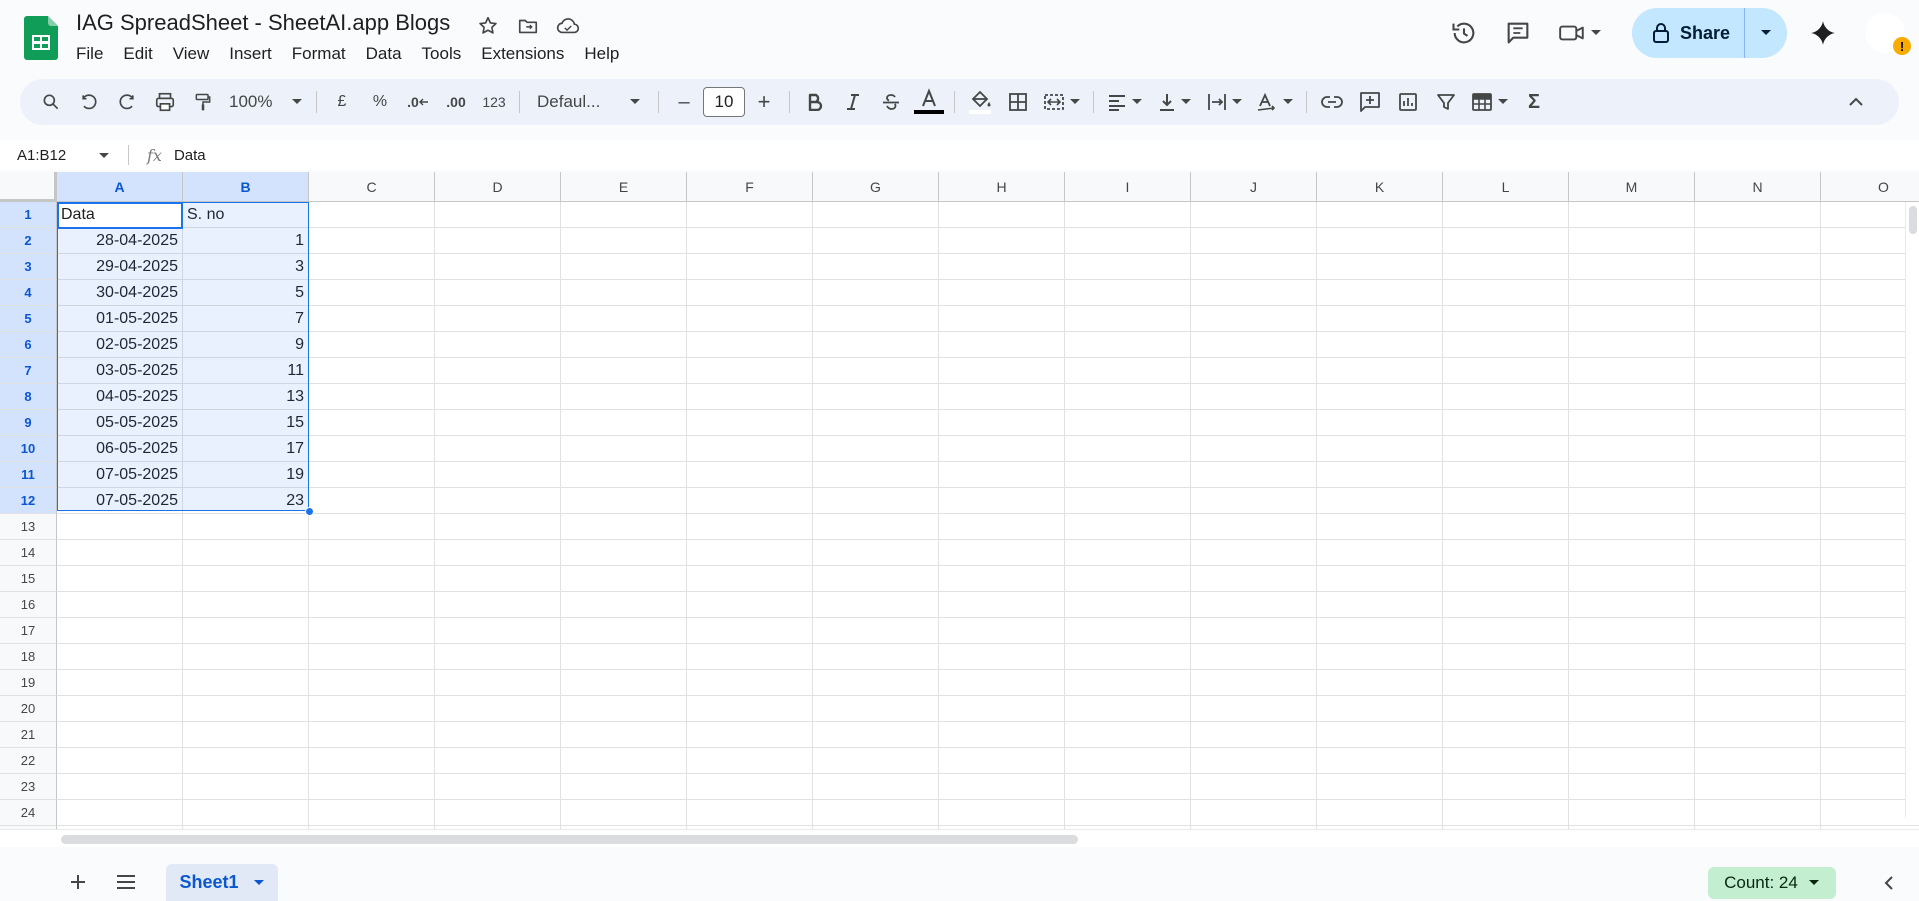  What do you see at coordinates (28, 631) in the screenshot?
I see `row-header-17: 17` at bounding box center [28, 631].